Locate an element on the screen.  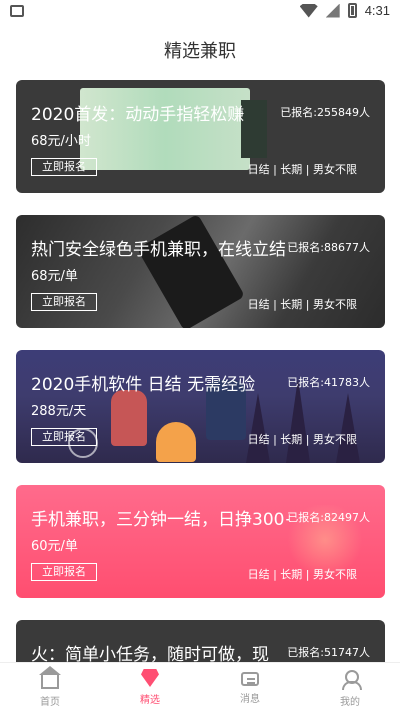
signup-count: 已报名:41783人 is located at coordinates (328, 382).